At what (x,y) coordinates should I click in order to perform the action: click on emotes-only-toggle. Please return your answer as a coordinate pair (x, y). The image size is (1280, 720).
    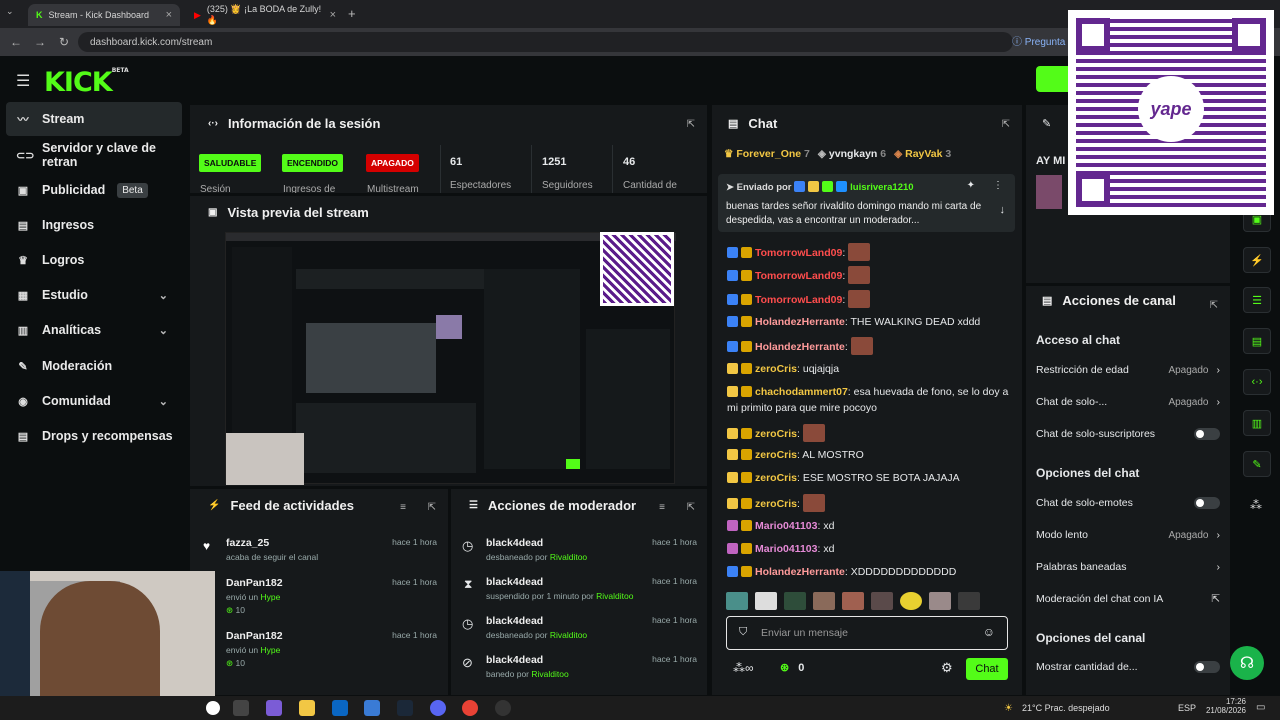
    Looking at the image, I should click on (1207, 503).